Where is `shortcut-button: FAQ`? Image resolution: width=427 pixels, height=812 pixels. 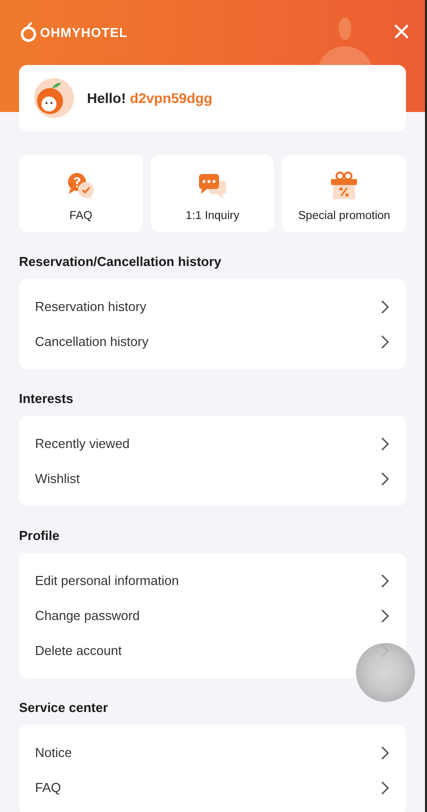 shortcut-button: FAQ is located at coordinates (81, 193).